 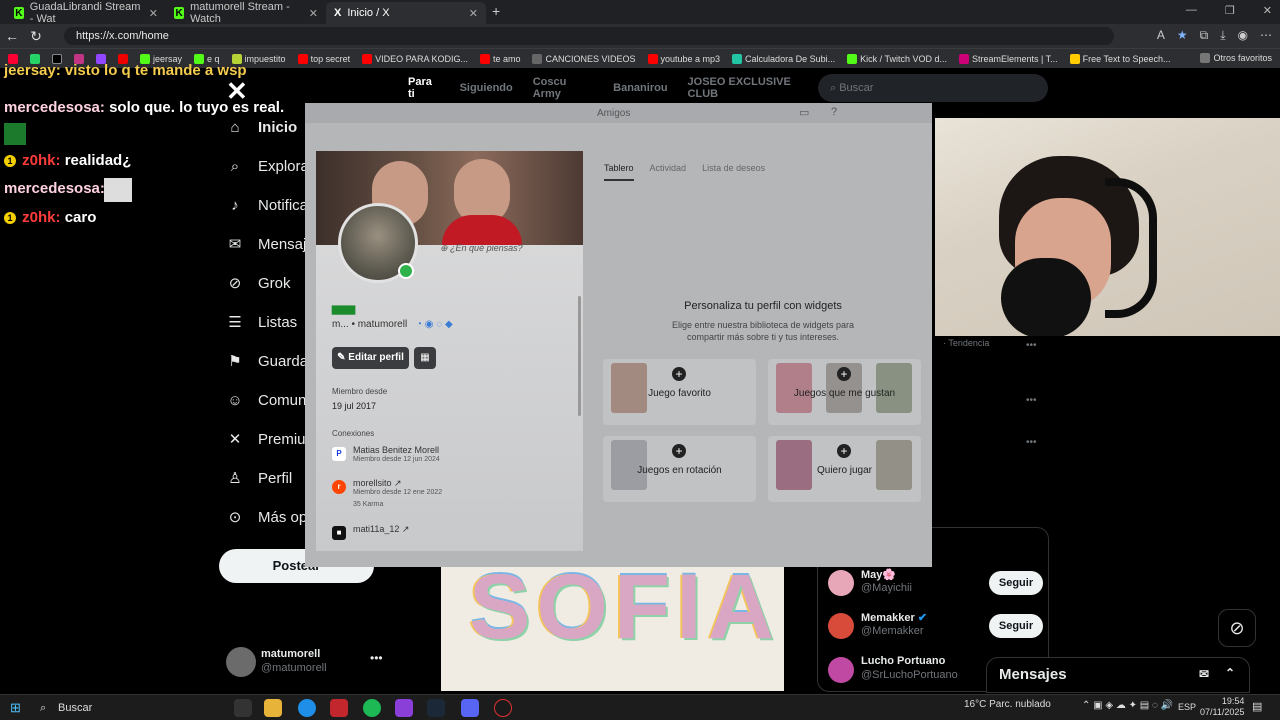 What do you see at coordinates (584, 58) in the screenshot?
I see `bookmark-item: CANCIONES VIDEOS` at bounding box center [584, 58].